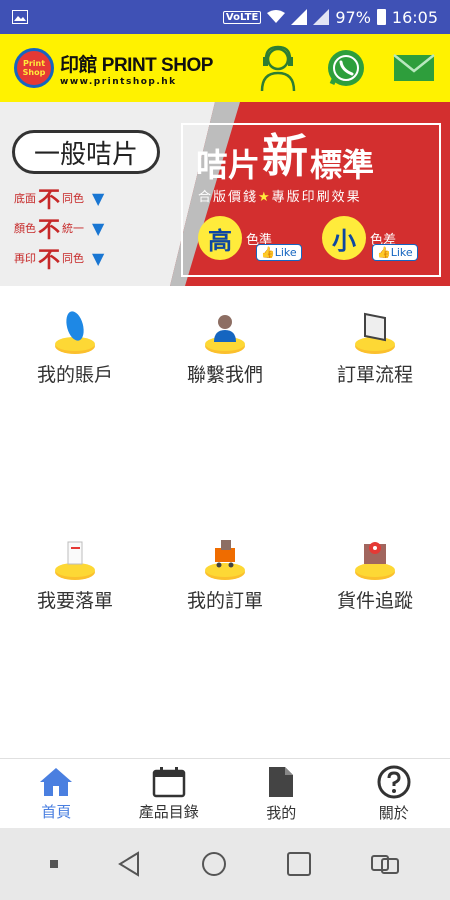 The image size is (450, 900). What do you see at coordinates (59, 200) in the screenshot?
I see `banner-row: 底面 不 同色 ▼` at bounding box center [59, 200].